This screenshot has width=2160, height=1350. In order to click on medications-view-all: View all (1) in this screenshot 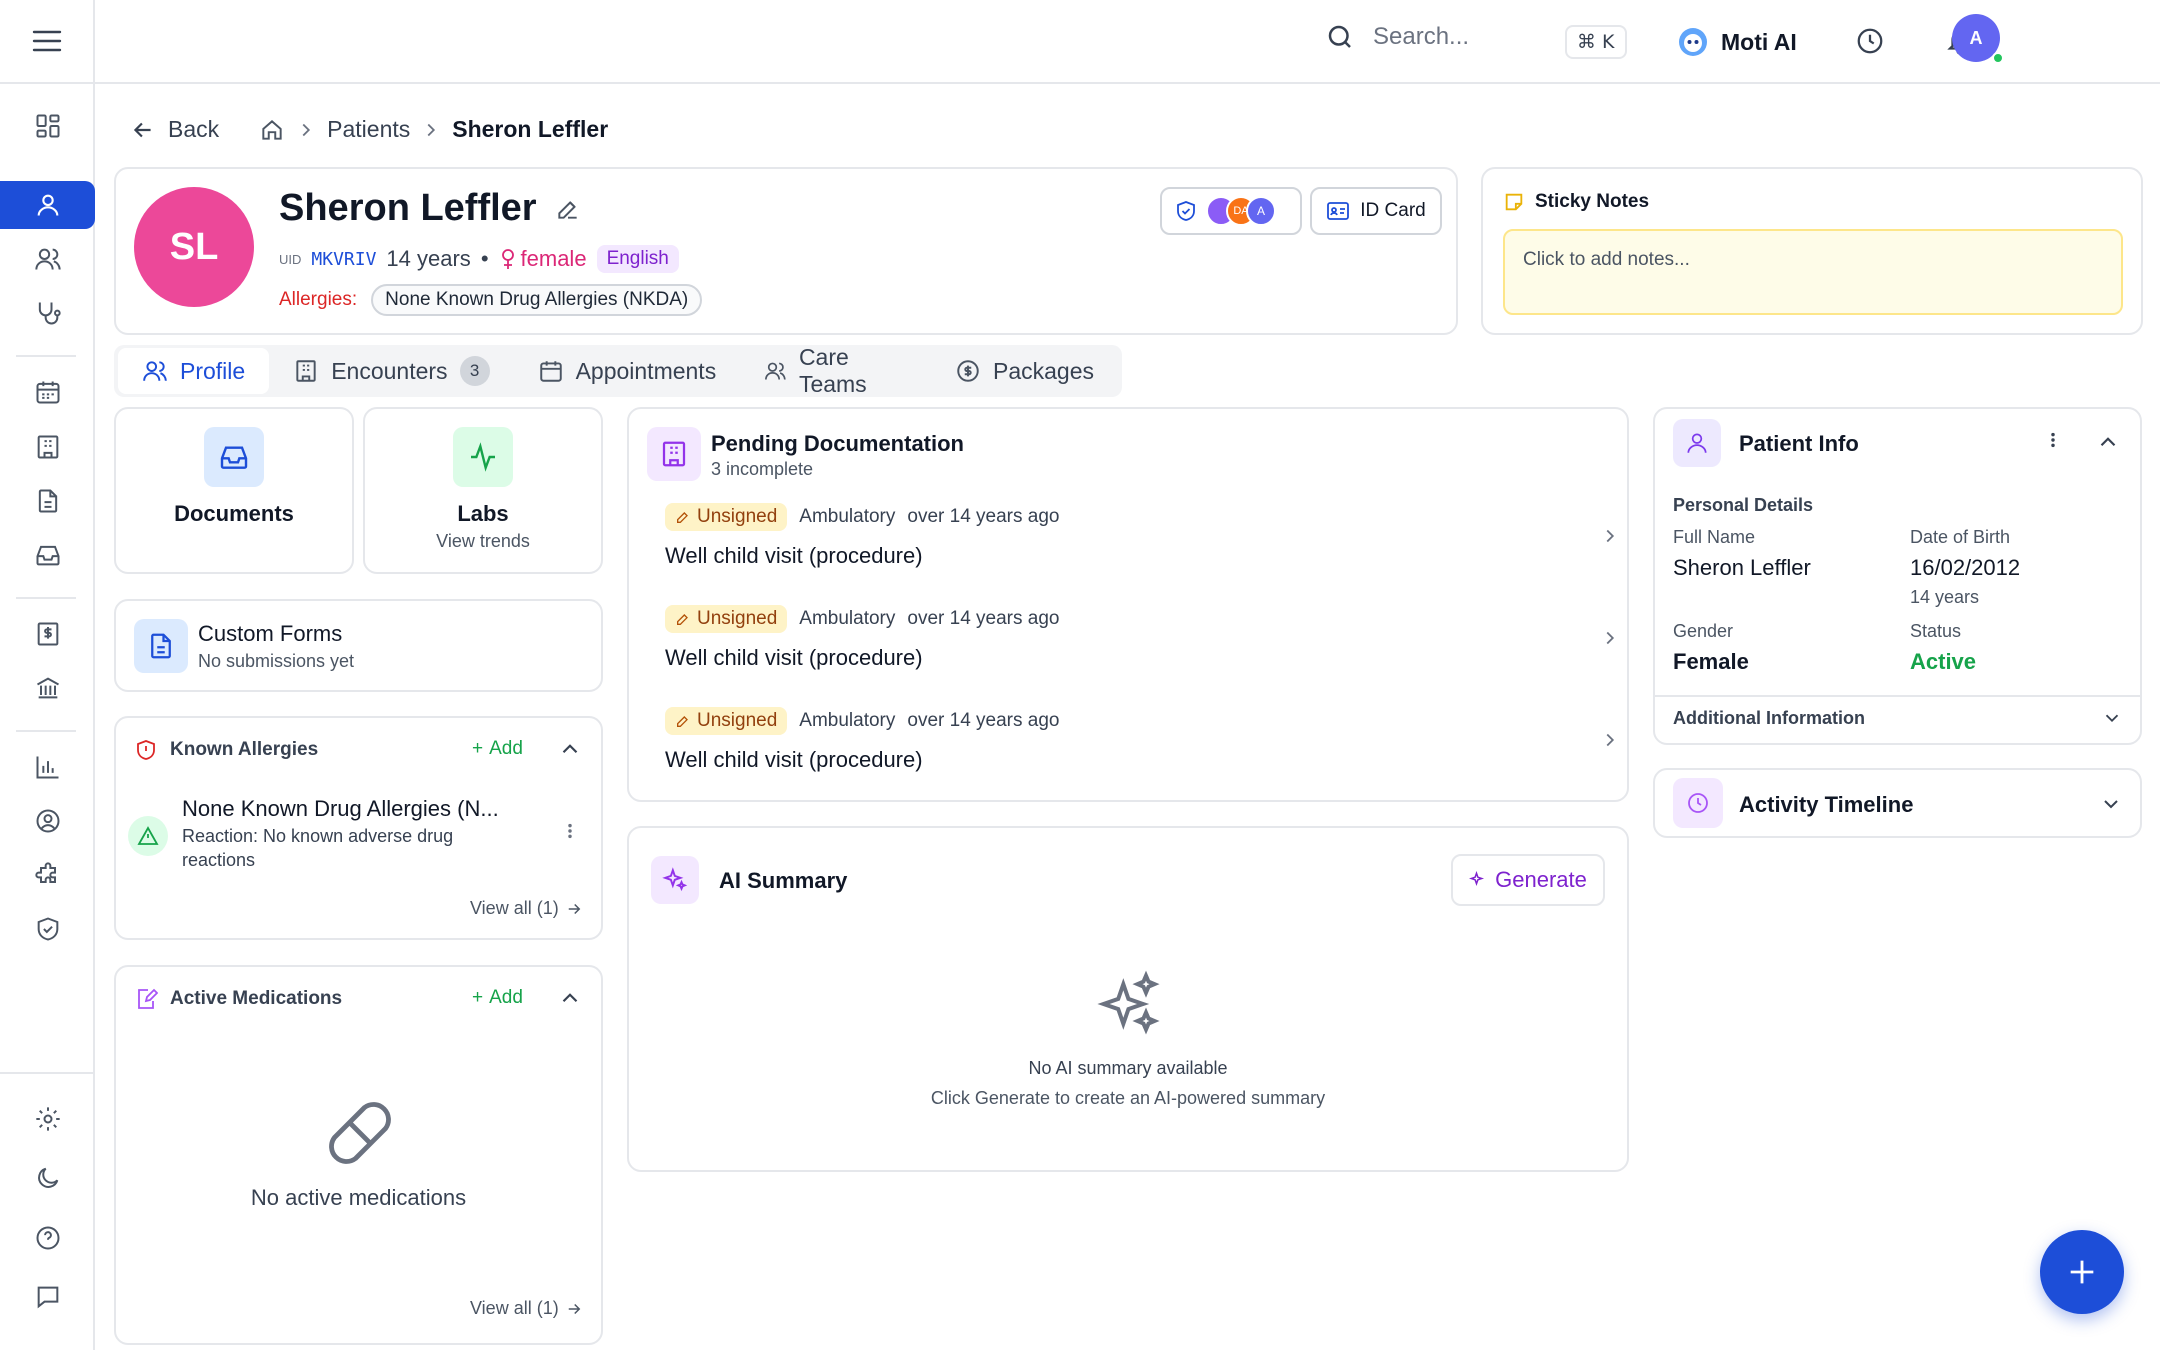, I will do `click(526, 1308)`.